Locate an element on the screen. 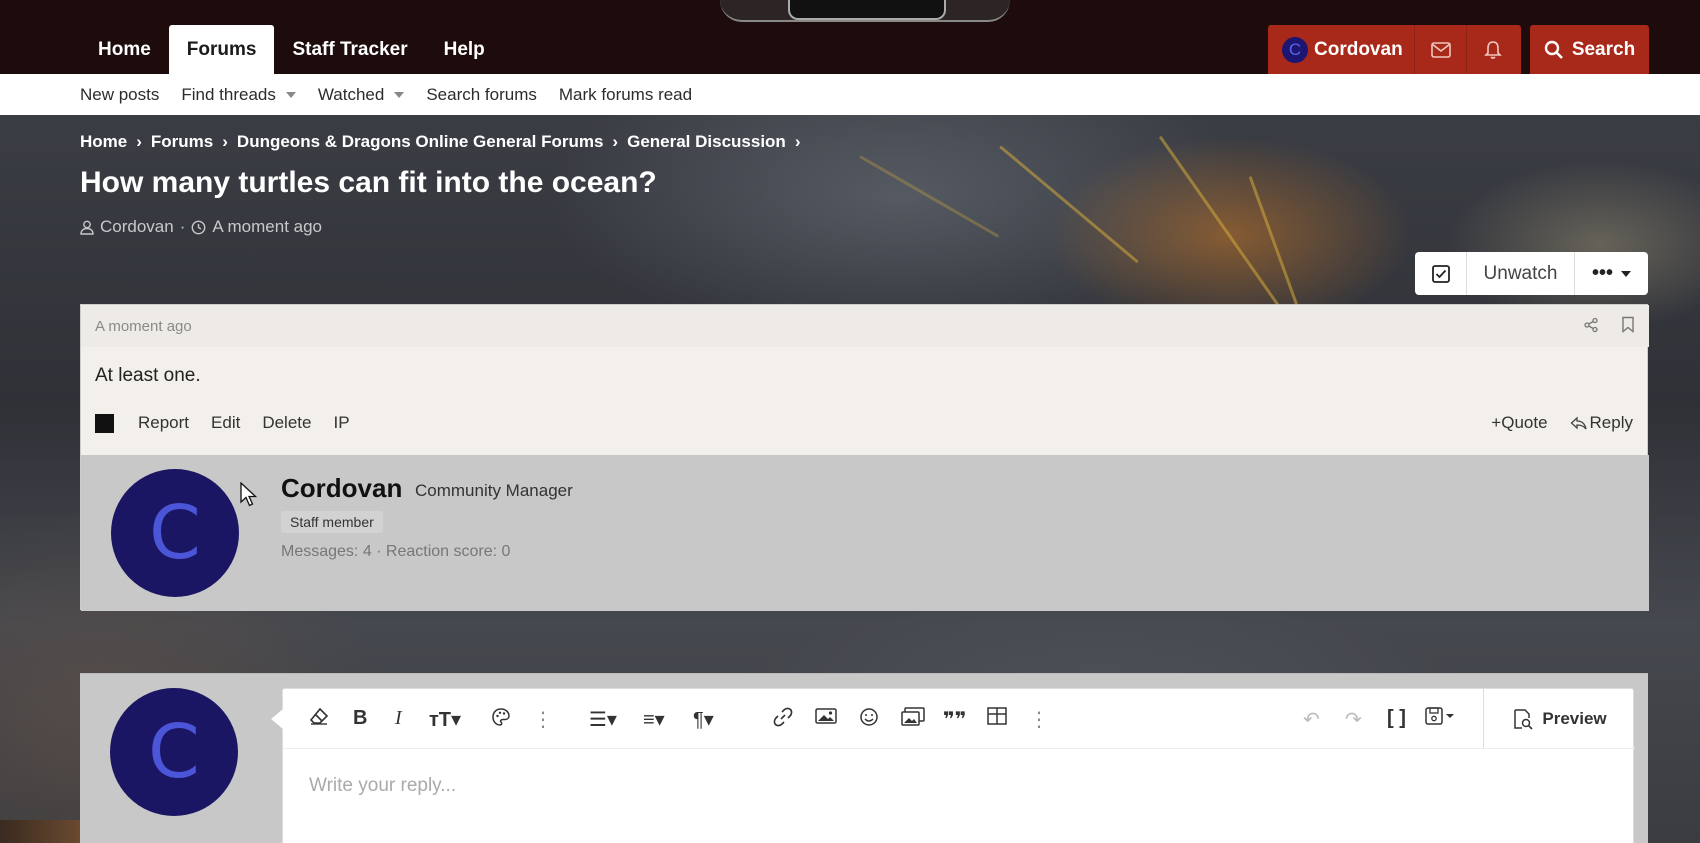 The width and height of the screenshot is (1700, 843). thread-actions: Unwatch ••• is located at coordinates (1531, 273).